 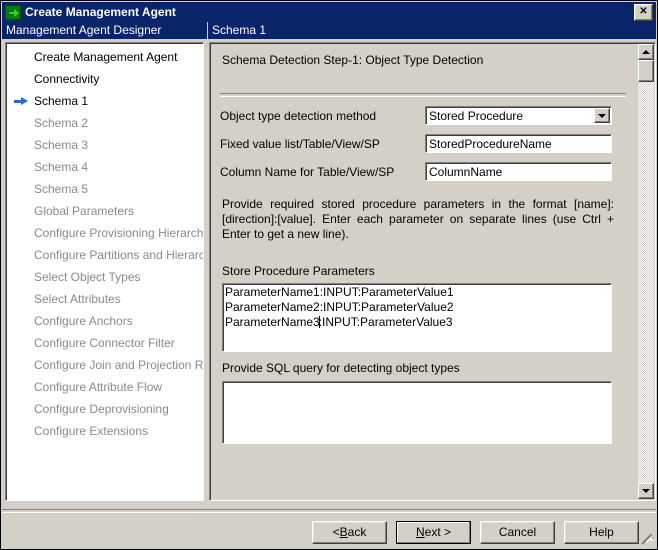 What do you see at coordinates (61, 145) in the screenshot?
I see `sidebar-item-label: Schema 3` at bounding box center [61, 145].